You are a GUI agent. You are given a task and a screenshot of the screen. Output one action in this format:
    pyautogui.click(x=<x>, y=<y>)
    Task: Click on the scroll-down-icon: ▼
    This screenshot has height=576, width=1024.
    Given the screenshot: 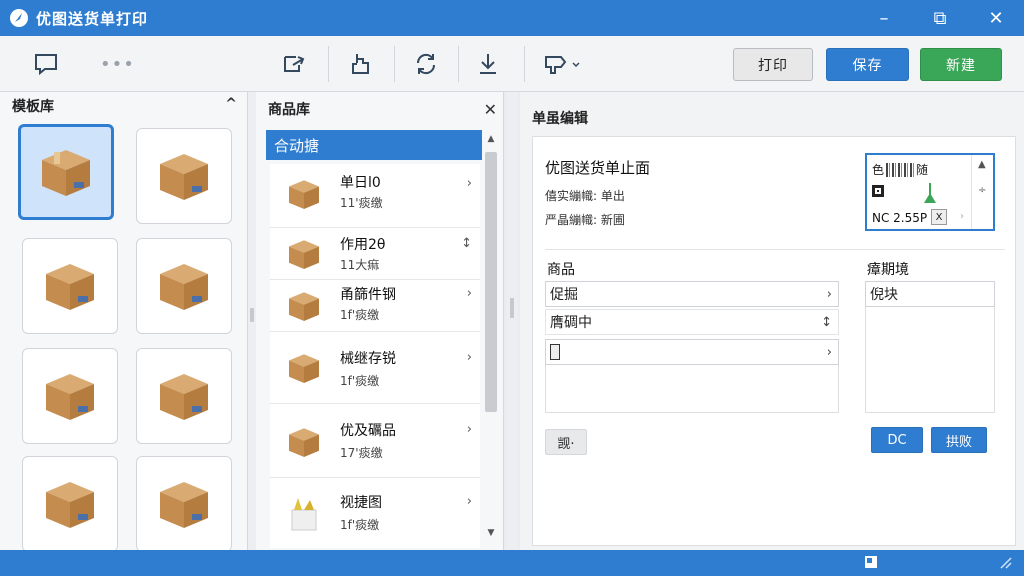 What is the action you would take?
    pyautogui.click(x=491, y=535)
    